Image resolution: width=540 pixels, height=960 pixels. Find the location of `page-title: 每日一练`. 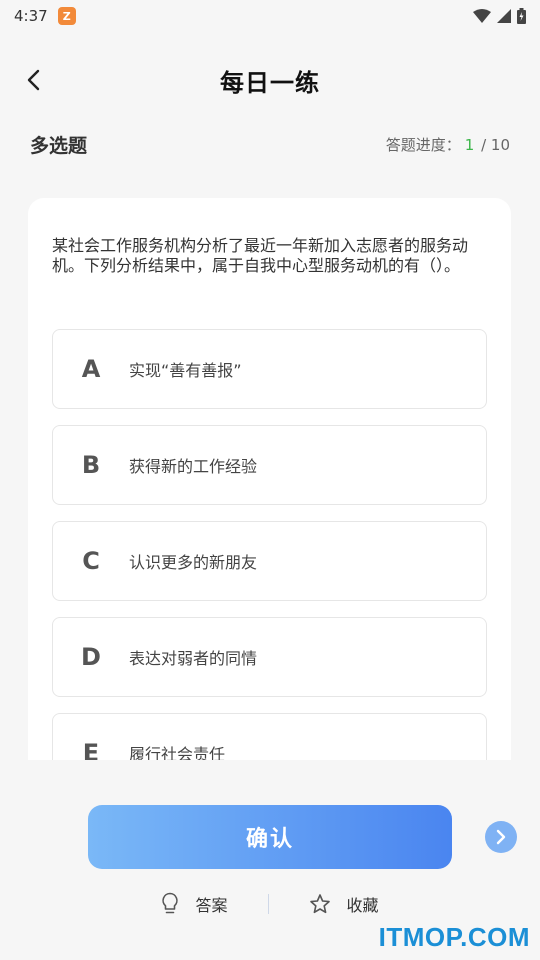

page-title: 每日一练 is located at coordinates (270, 82).